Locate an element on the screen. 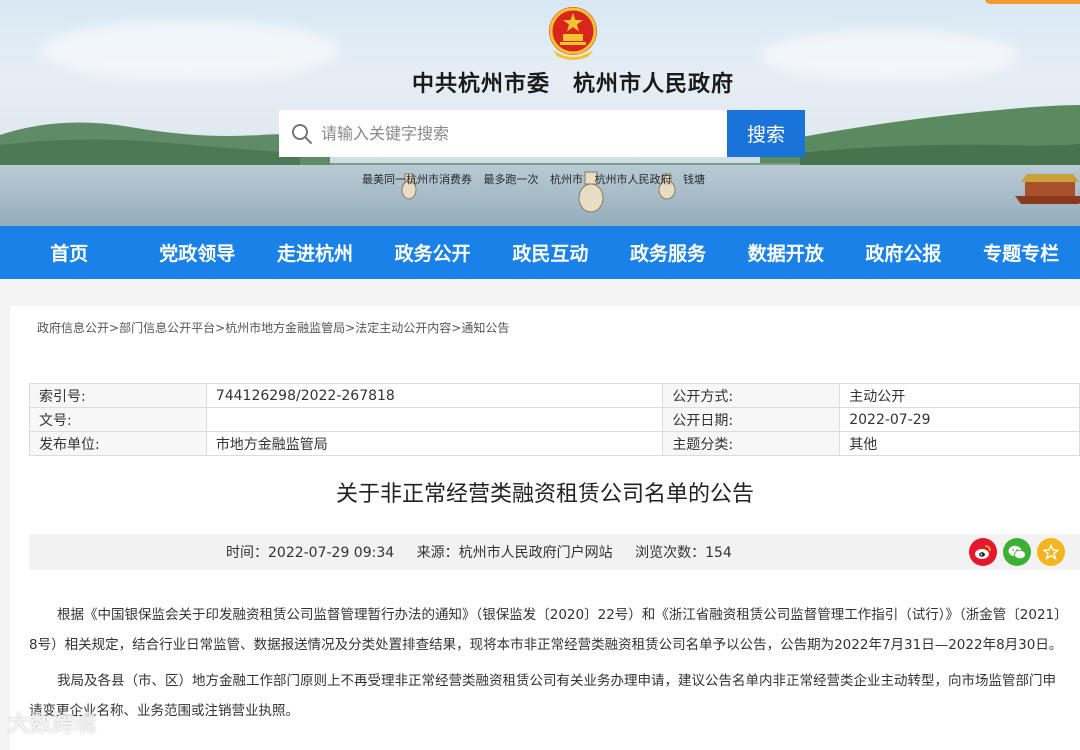 This screenshot has height=750, width=1080. national-emblem is located at coordinates (573, 33).